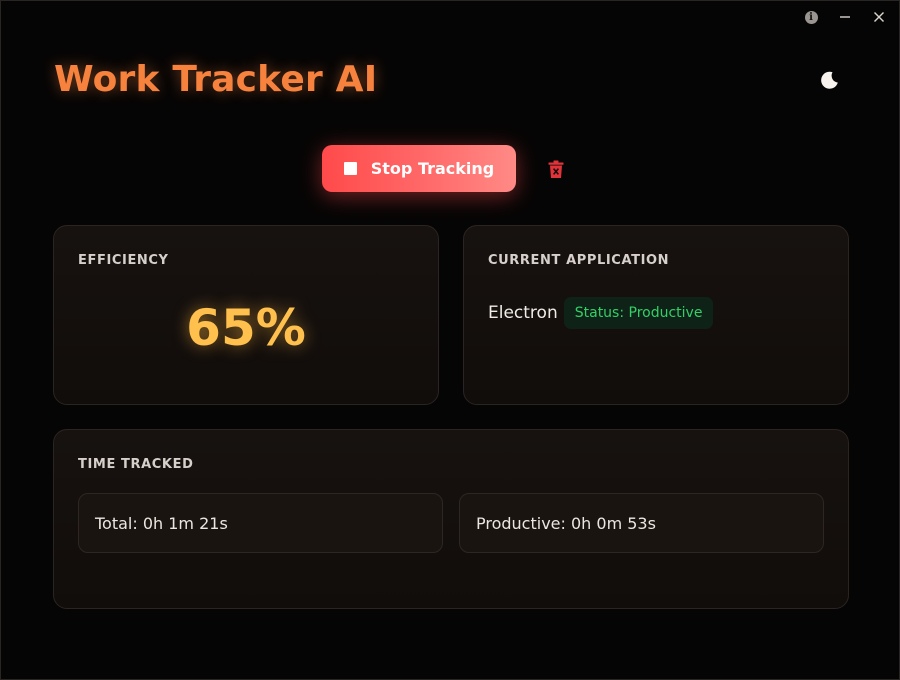 The height and width of the screenshot is (680, 900). Describe the element at coordinates (432, 168) in the screenshot. I see `stop-tracking-label: Stop Tracking` at that location.